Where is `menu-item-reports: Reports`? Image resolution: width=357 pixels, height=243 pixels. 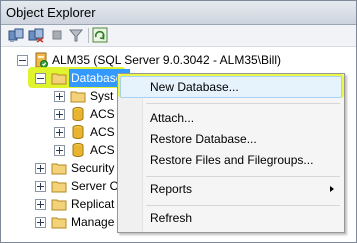
menu-item-reports: Reports is located at coordinates (231, 189).